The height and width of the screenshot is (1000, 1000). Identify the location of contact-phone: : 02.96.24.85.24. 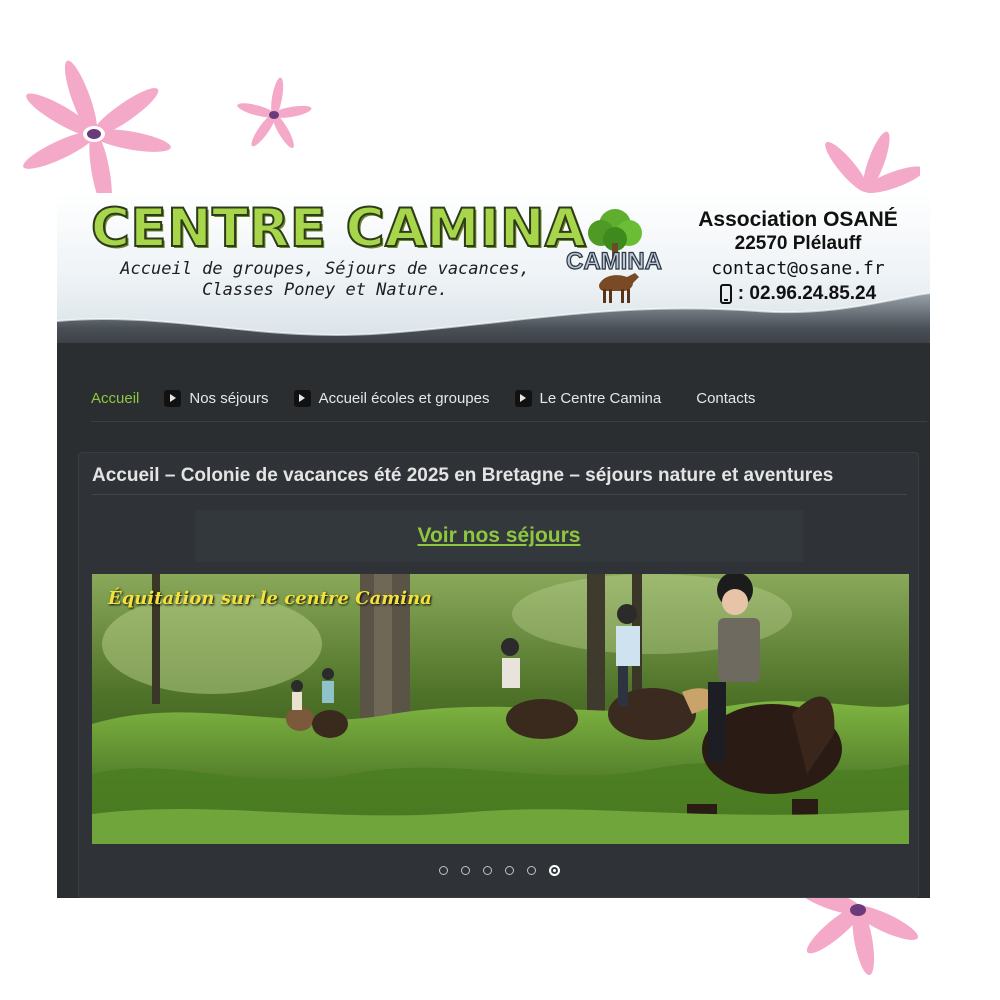
(798, 294).